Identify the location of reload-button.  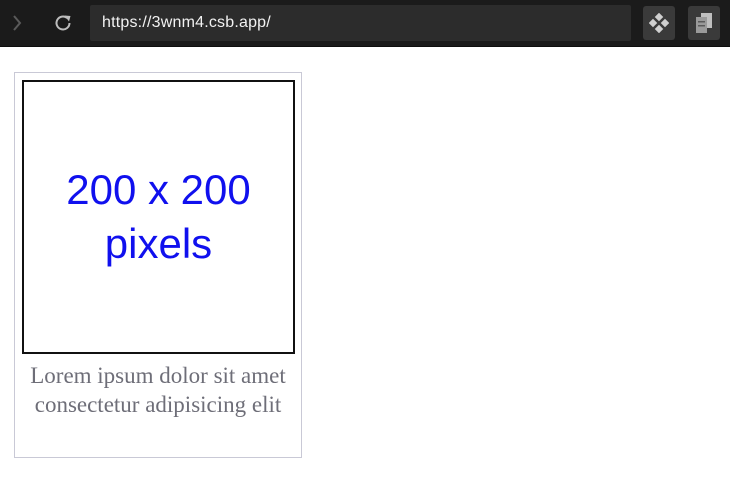
(63, 23).